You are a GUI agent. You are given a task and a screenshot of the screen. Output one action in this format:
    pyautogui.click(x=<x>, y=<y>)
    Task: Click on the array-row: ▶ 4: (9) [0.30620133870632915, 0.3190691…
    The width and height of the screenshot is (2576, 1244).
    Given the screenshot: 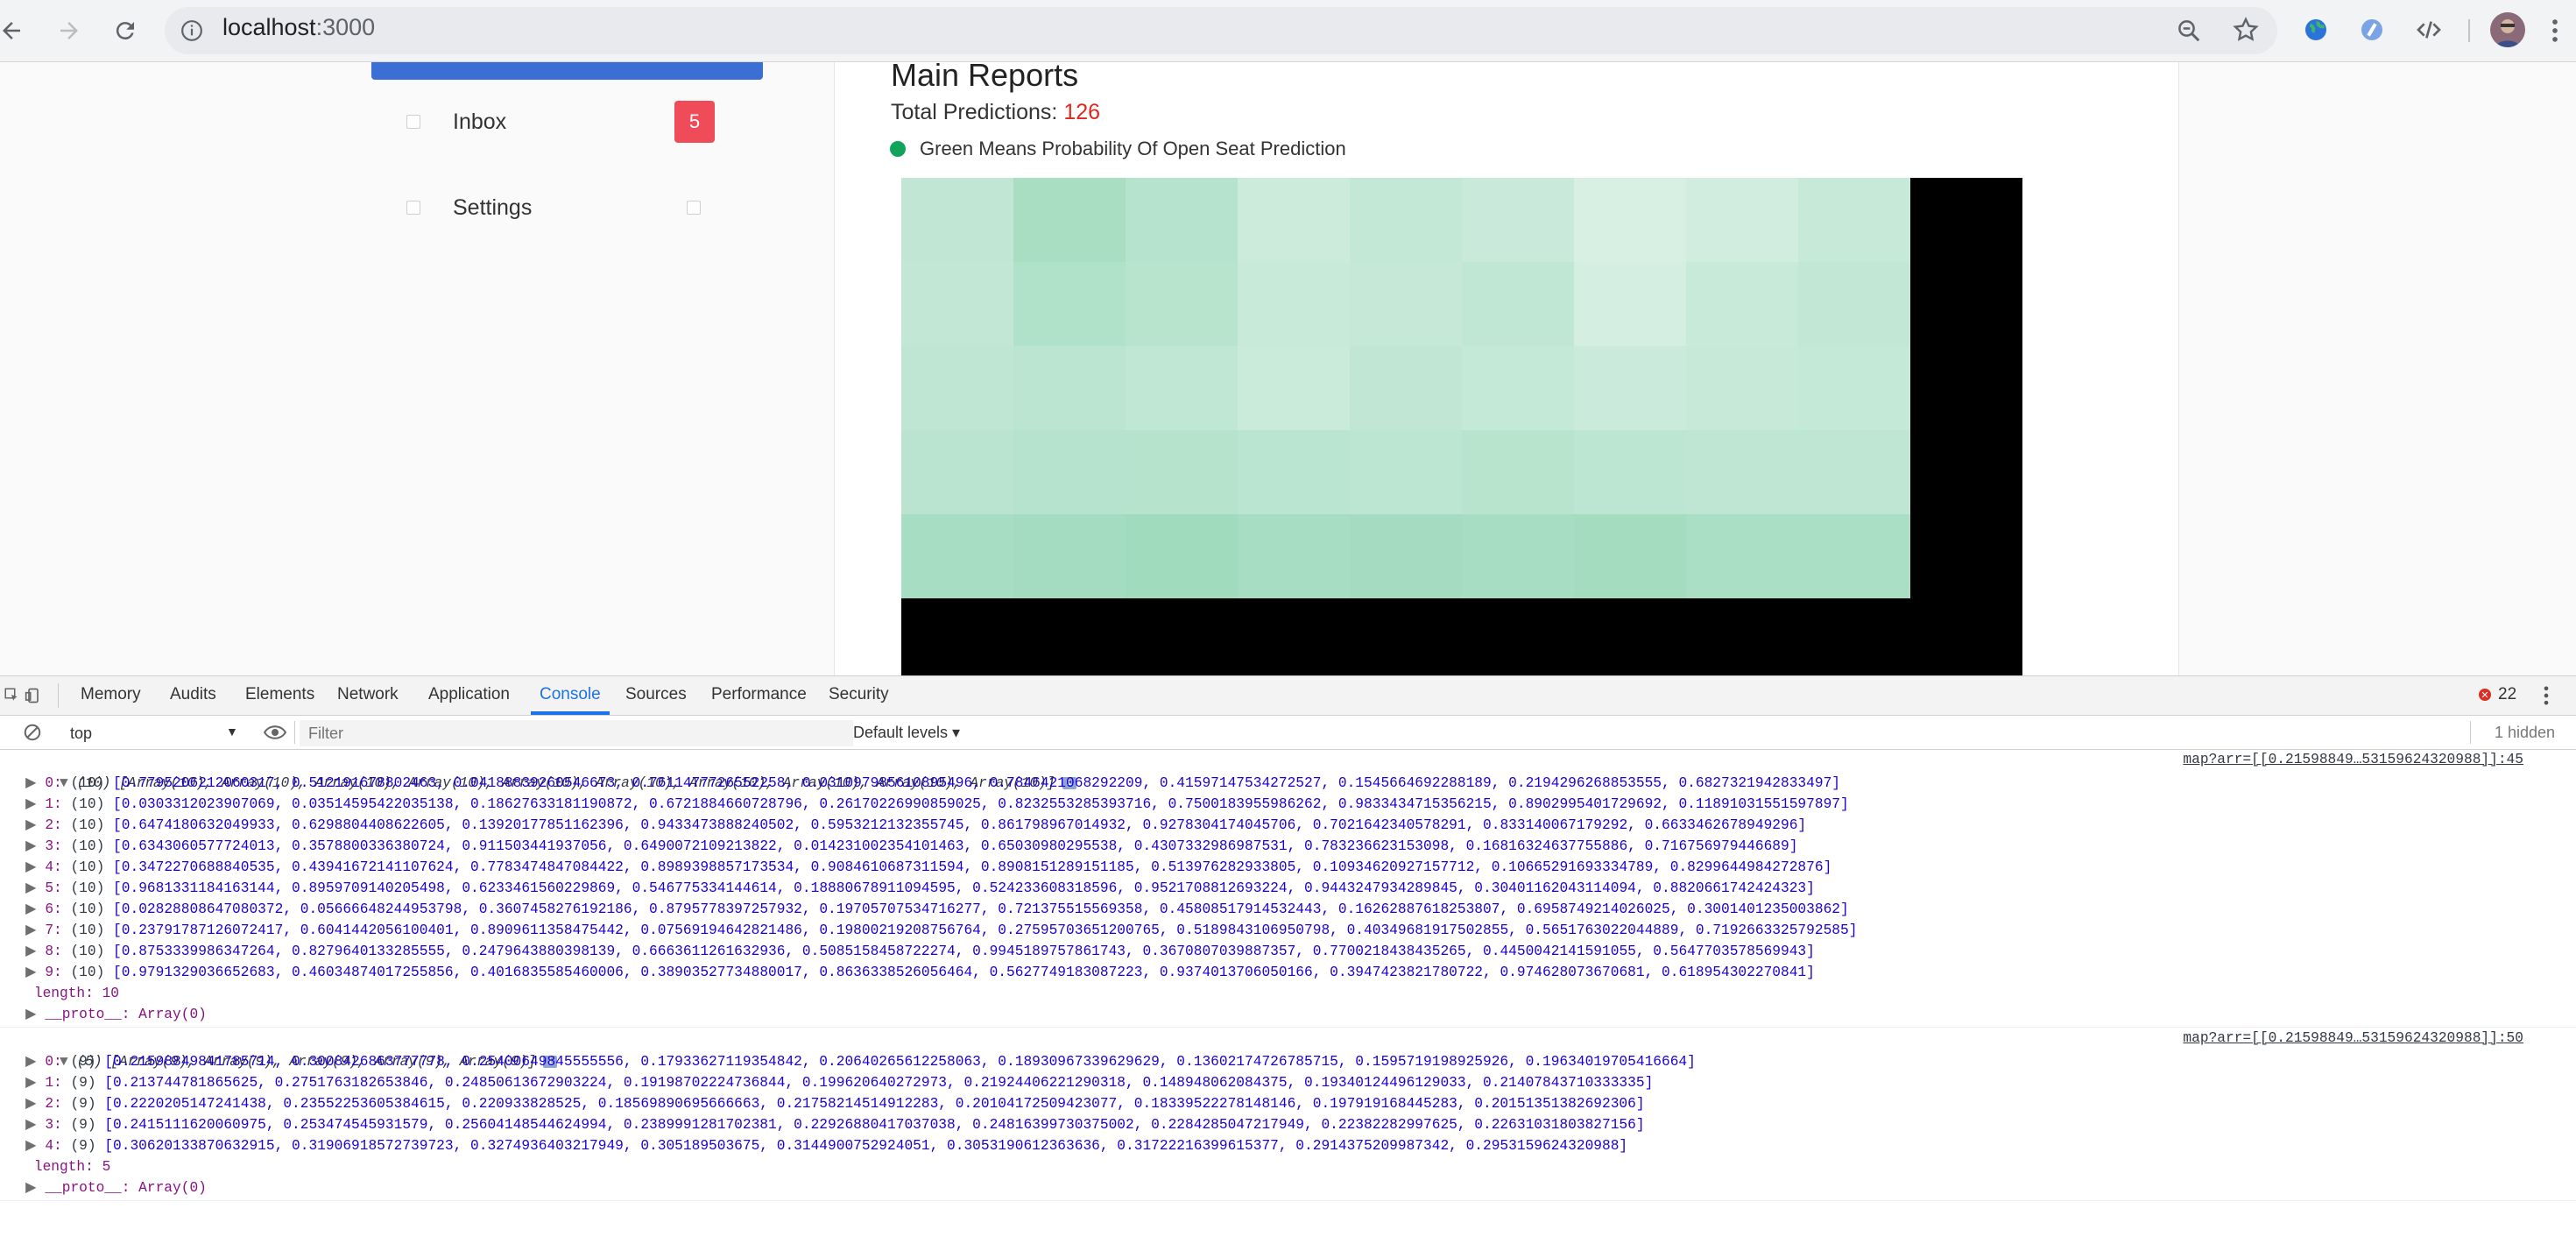 What is the action you would take?
    pyautogui.click(x=813, y=1145)
    